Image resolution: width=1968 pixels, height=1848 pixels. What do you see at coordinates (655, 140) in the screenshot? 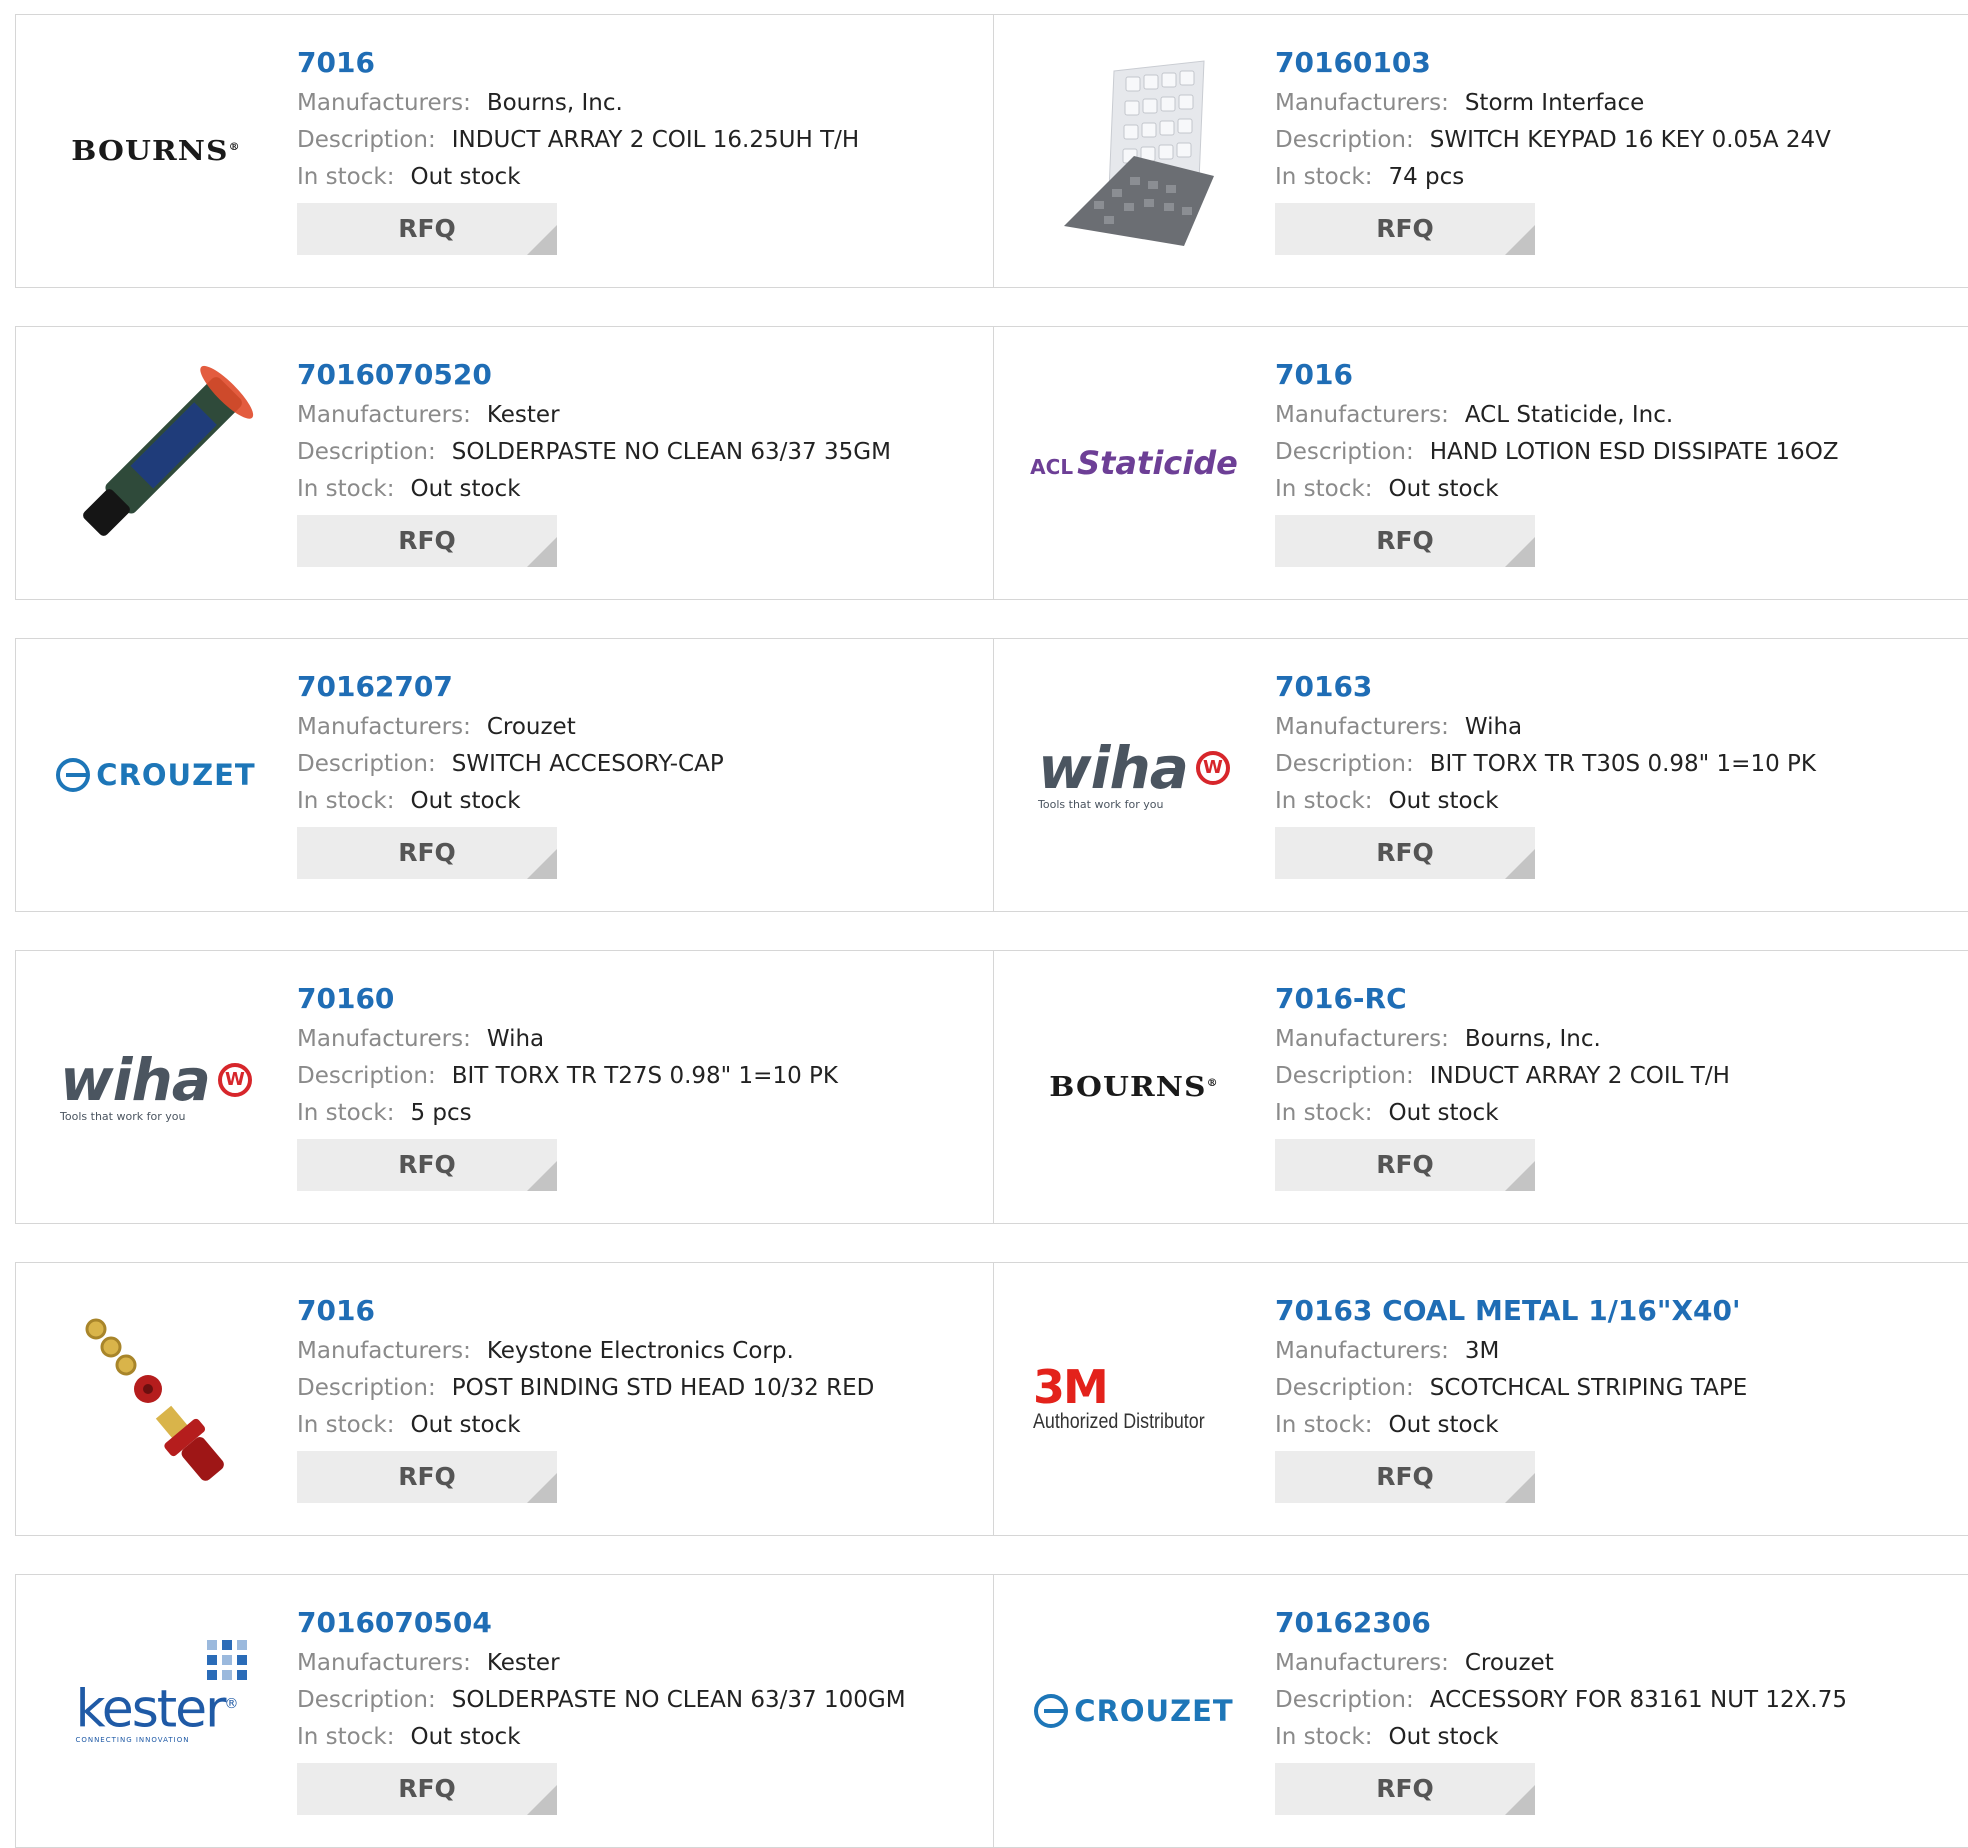
I see `description-value: INDUCT ARRAY 2 COIL 16.25UH T/H` at bounding box center [655, 140].